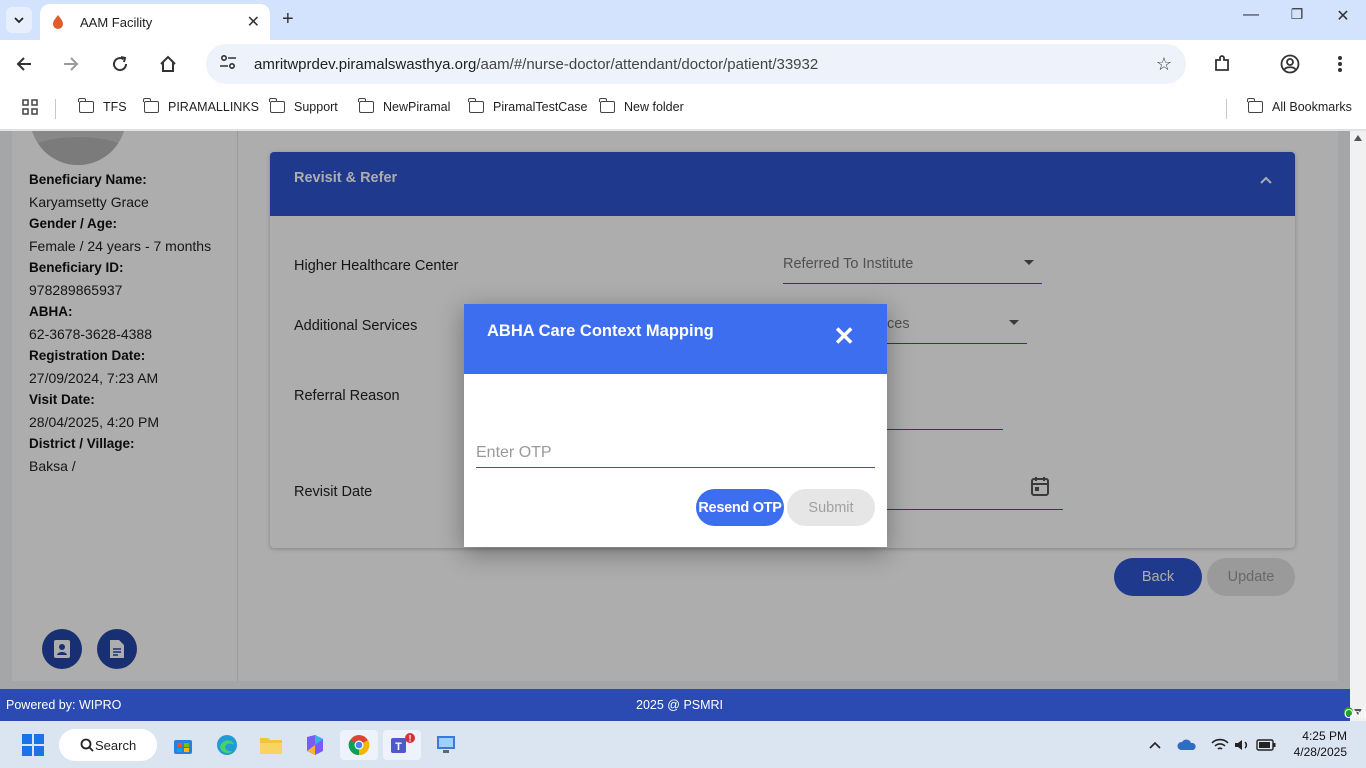  Describe the element at coordinates (64, 705) in the screenshot. I see `powered-by-text: Powered by: WIPRO` at that location.